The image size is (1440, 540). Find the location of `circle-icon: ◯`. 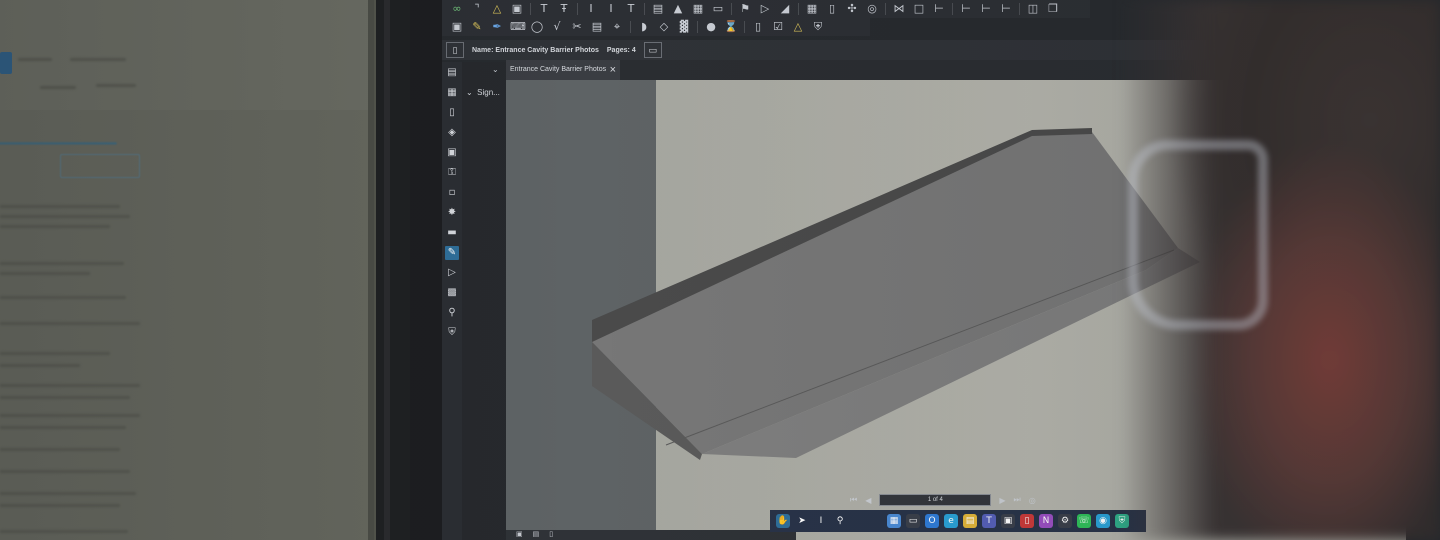

circle-icon: ◯ is located at coordinates (537, 27).